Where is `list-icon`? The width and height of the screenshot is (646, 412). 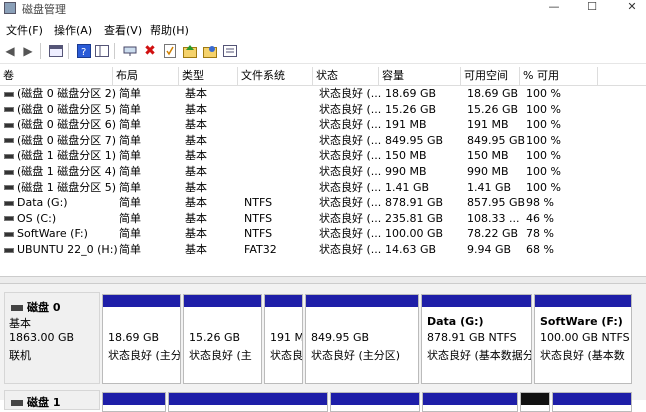
list-icon is located at coordinates (230, 51).